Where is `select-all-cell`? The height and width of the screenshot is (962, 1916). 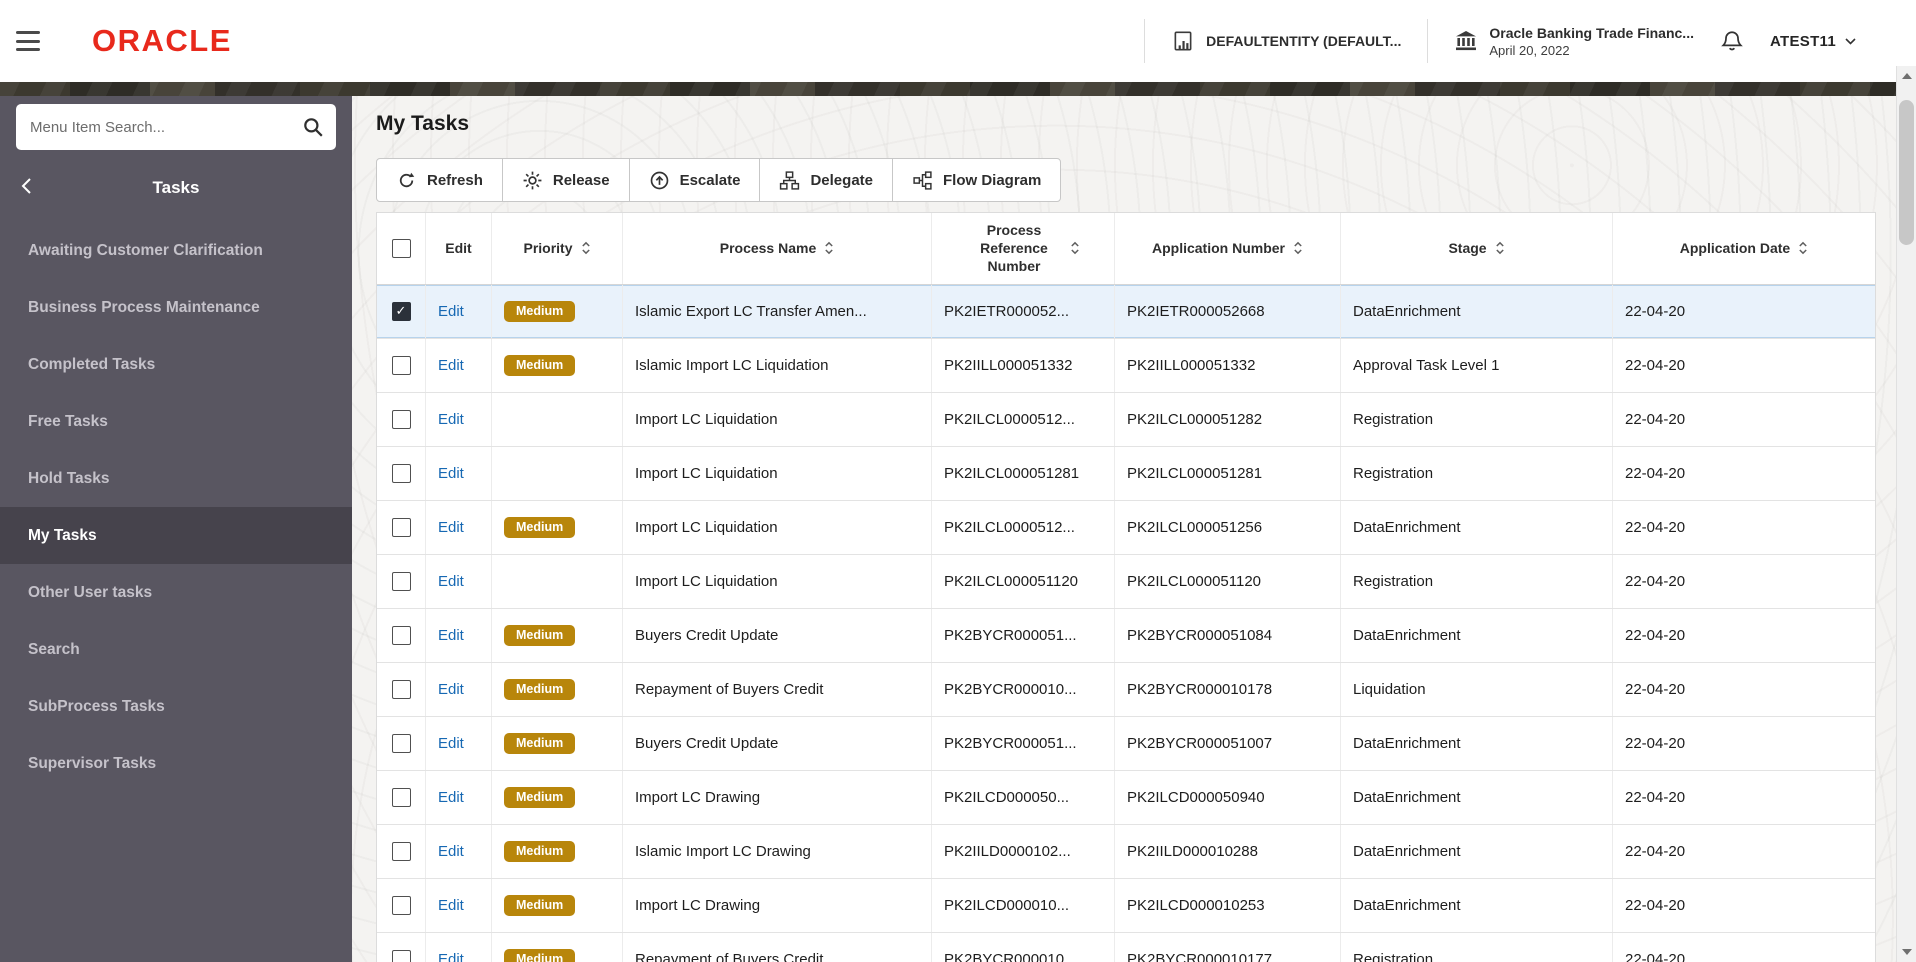 select-all-cell is located at coordinates (401, 248).